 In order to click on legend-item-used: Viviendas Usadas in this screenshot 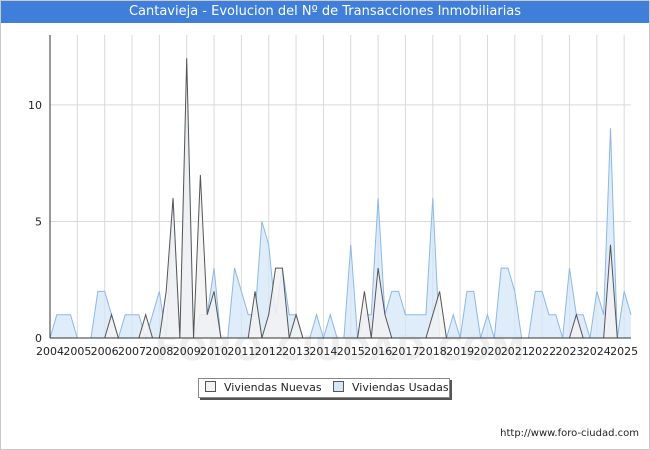, I will do `click(391, 387)`.